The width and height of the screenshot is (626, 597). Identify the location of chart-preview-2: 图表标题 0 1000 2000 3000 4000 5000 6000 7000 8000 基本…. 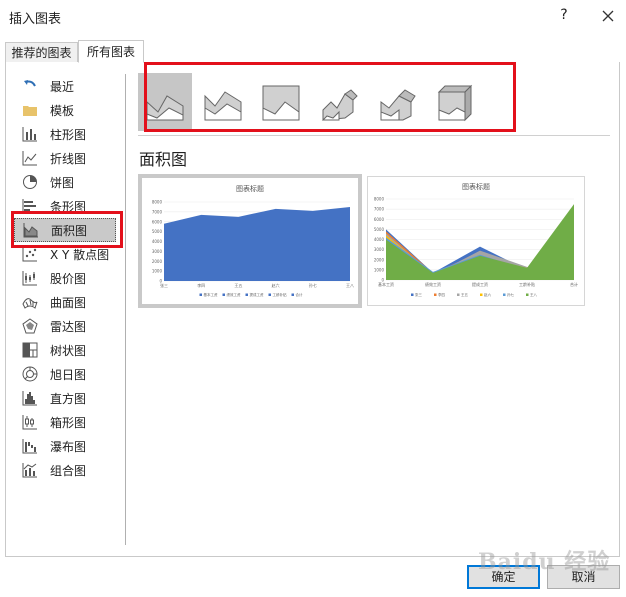
(476, 241).